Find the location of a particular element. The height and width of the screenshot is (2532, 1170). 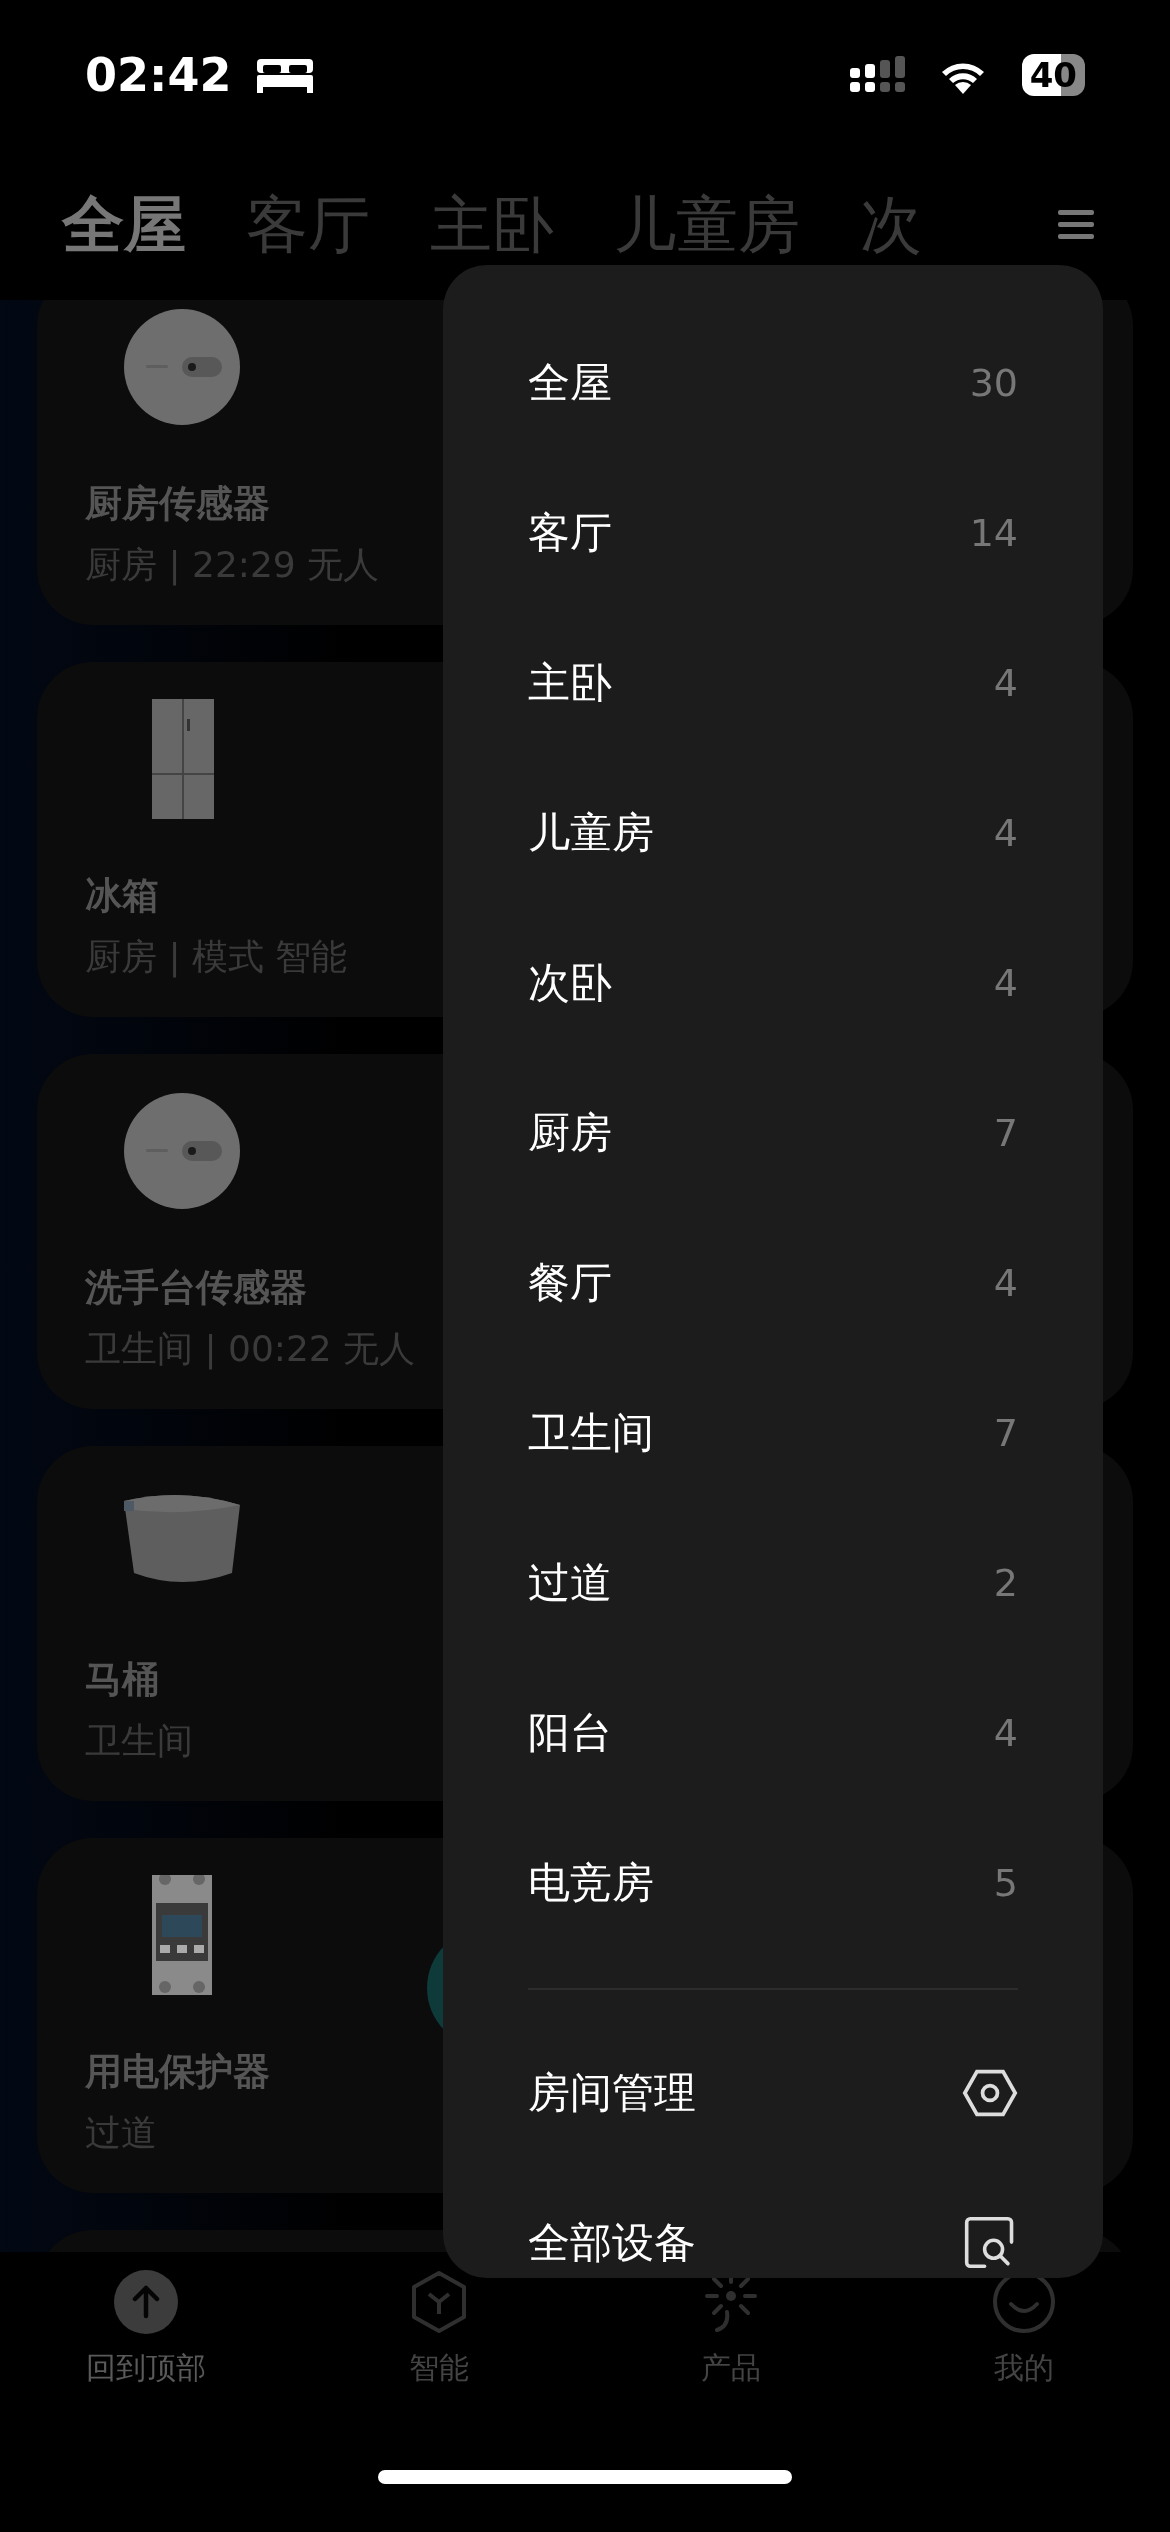

device-count: 2 is located at coordinates (1005, 1583).